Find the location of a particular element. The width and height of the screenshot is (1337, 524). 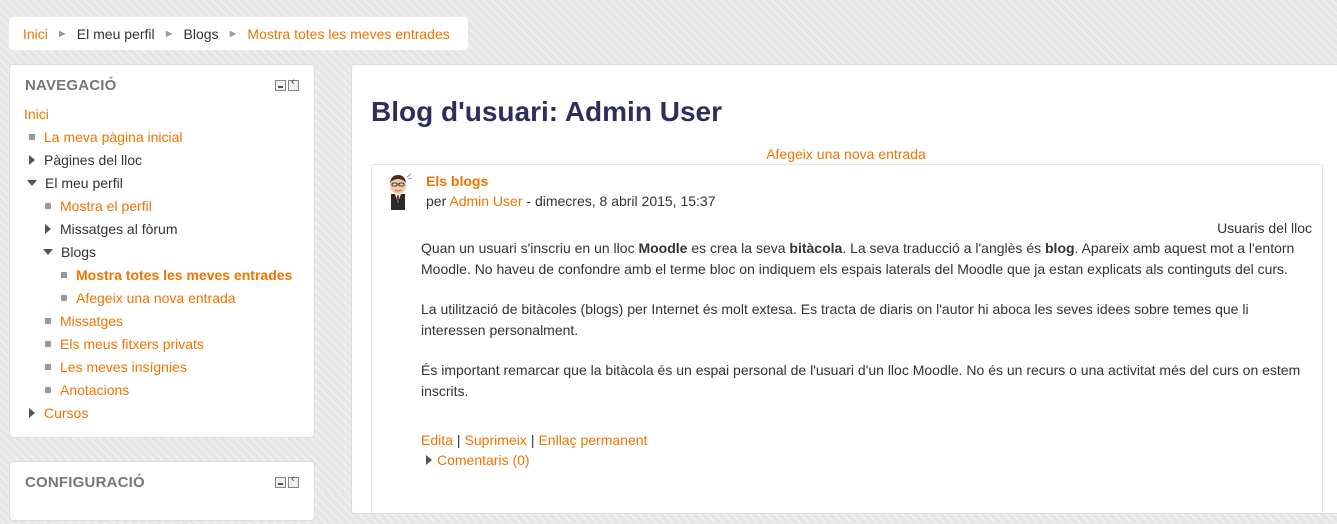

entry-by-label: per is located at coordinates (436, 201).